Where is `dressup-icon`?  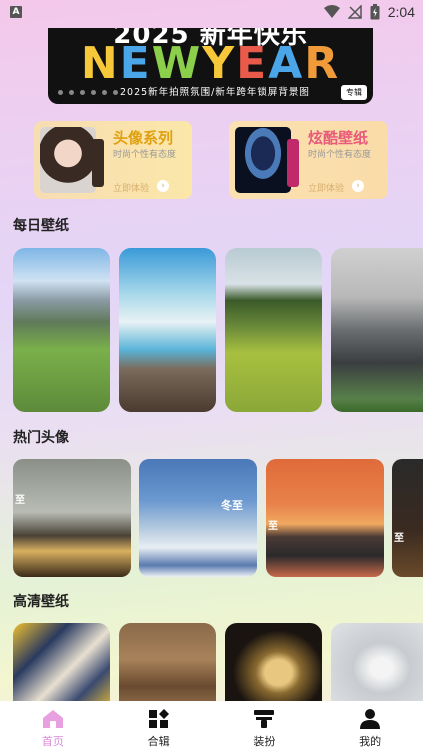 dressup-icon is located at coordinates (264, 718).